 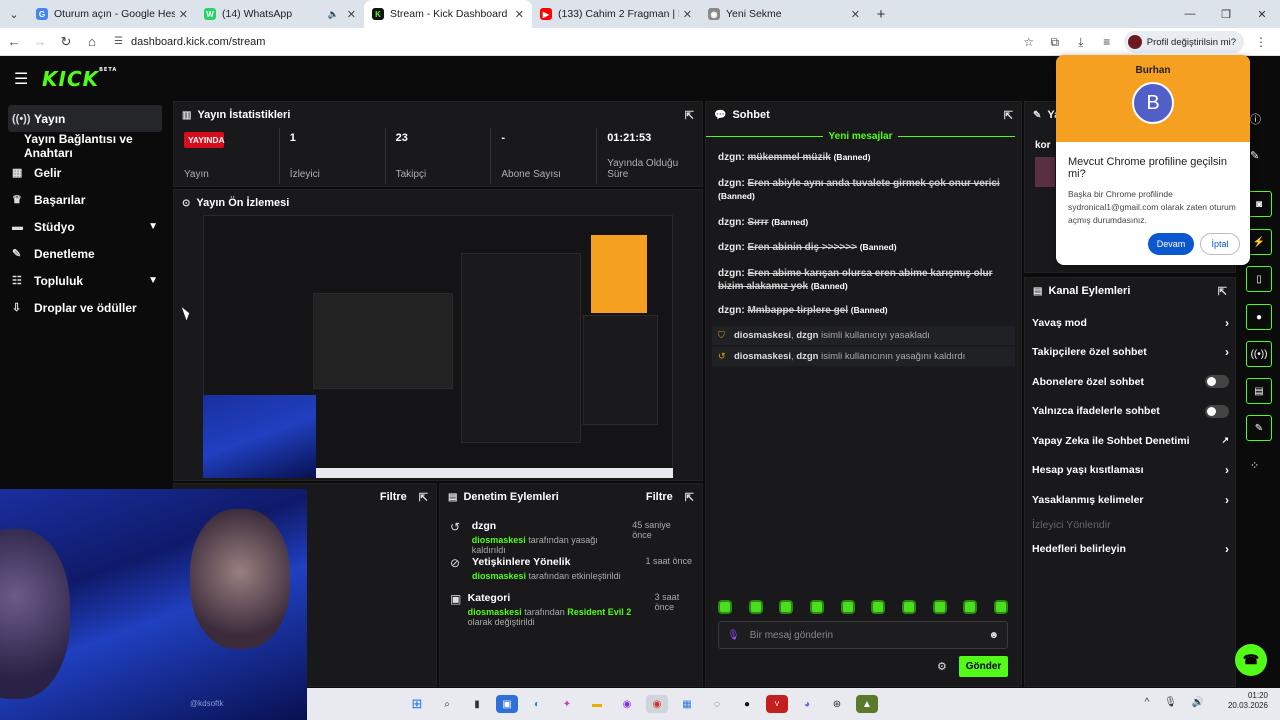 What do you see at coordinates (1183, 42) in the screenshot?
I see `profile-switch-chip: Profil değiştirilsin mi?` at bounding box center [1183, 42].